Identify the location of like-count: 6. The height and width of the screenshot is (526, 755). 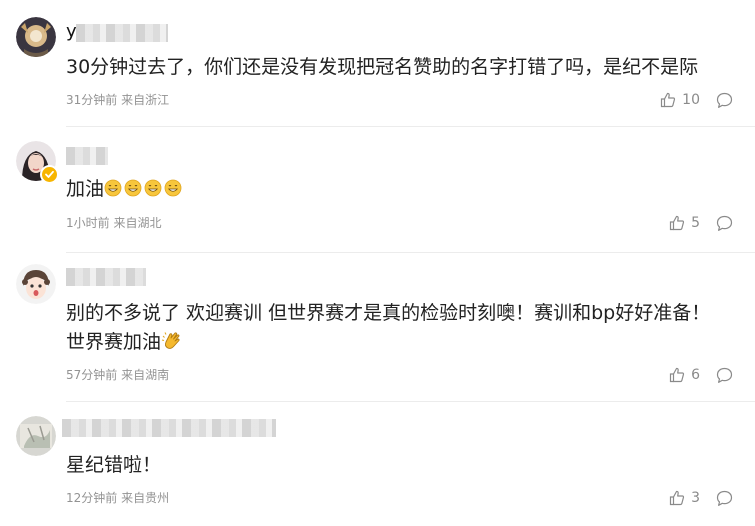
(695, 375).